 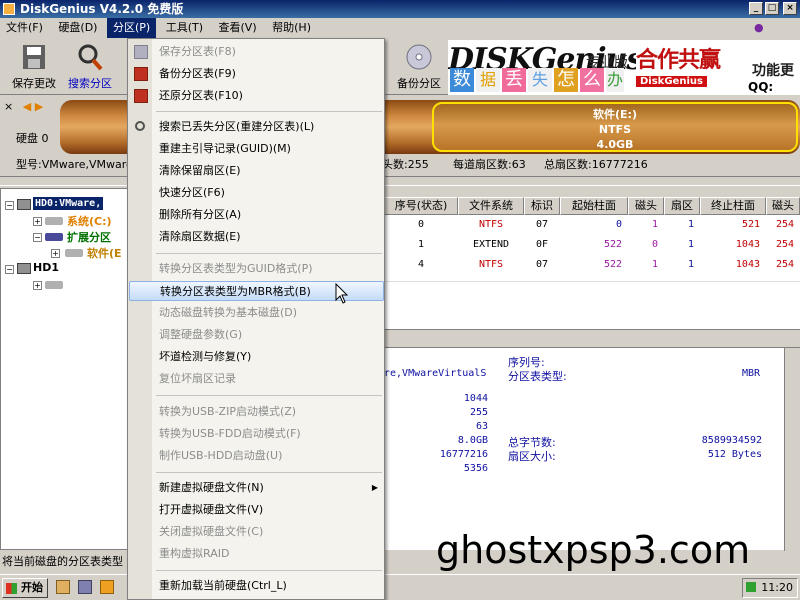 I want to click on menu-item-quick-partition: 快速分区(F6), so click(x=256, y=193).